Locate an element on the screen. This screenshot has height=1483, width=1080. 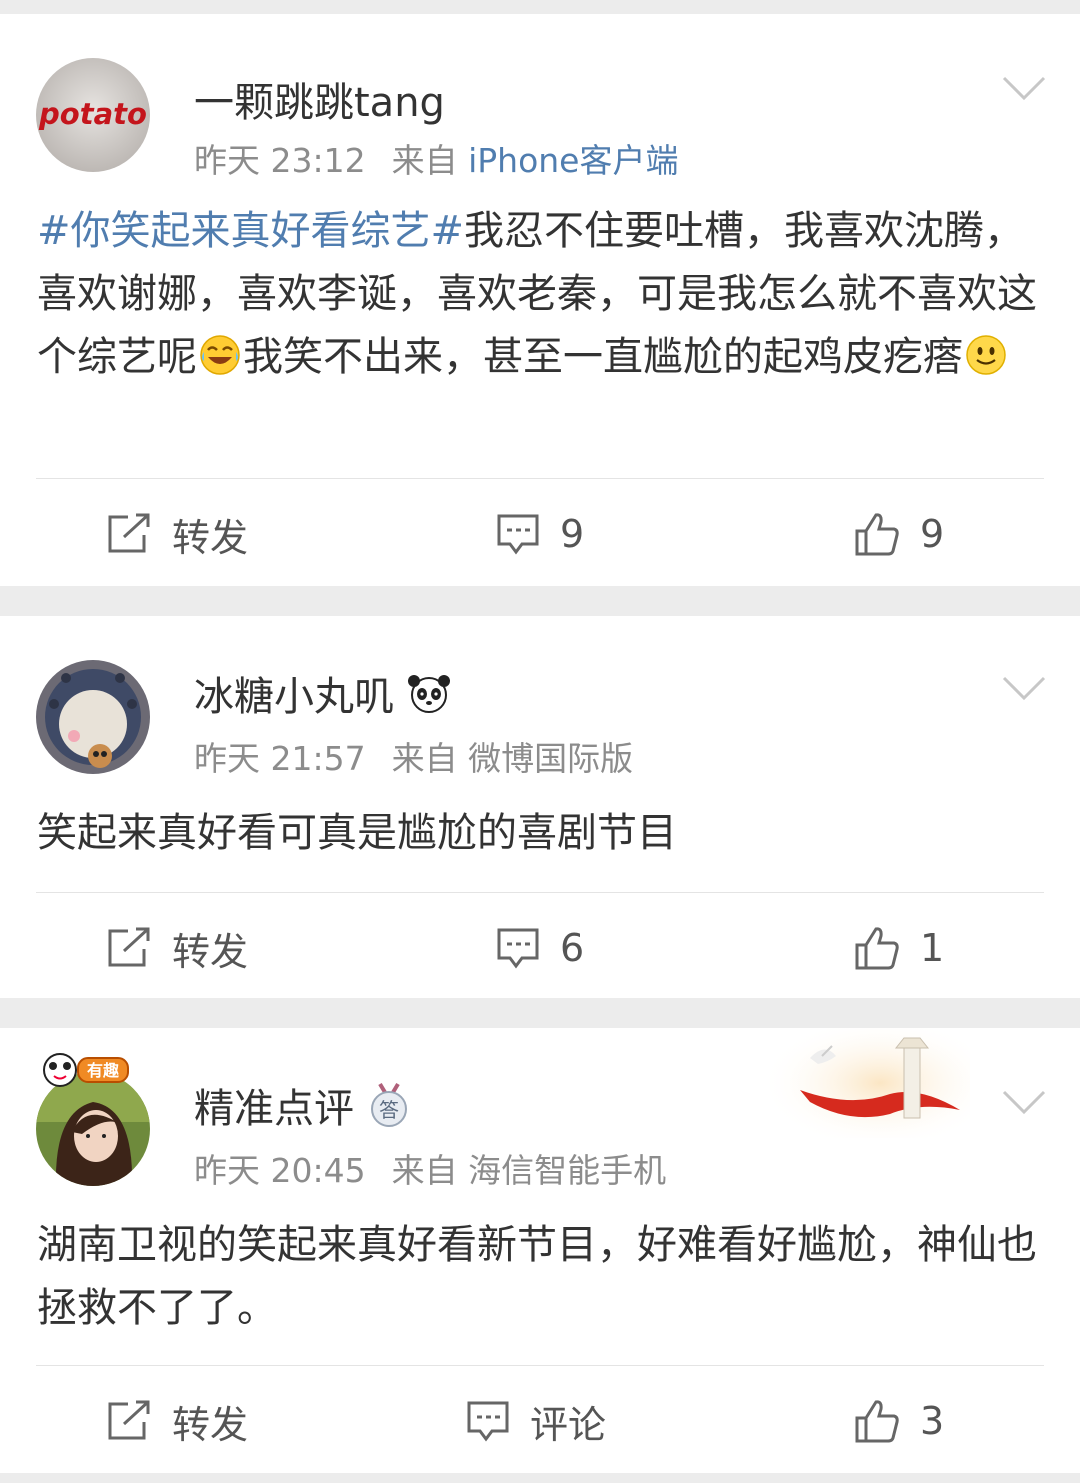
source-link: iPhone客户端 is located at coordinates (573, 160).